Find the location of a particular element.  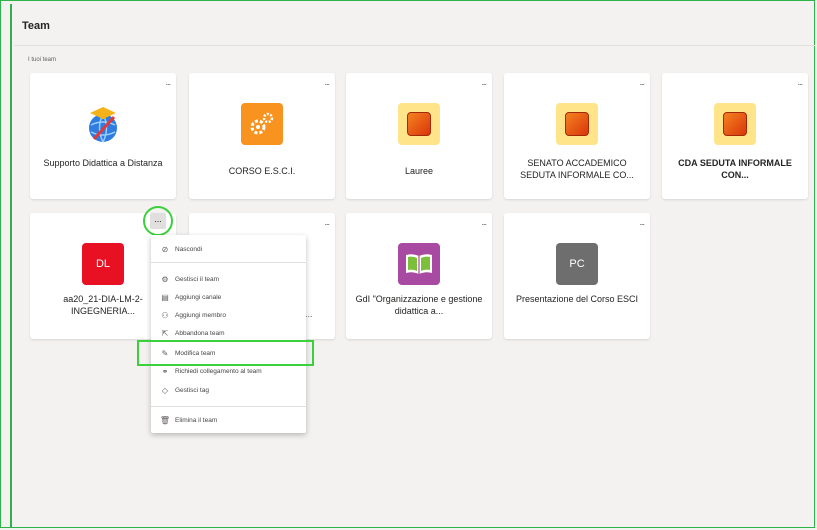

menu-item-label: Gestisci il team is located at coordinates (197, 279).